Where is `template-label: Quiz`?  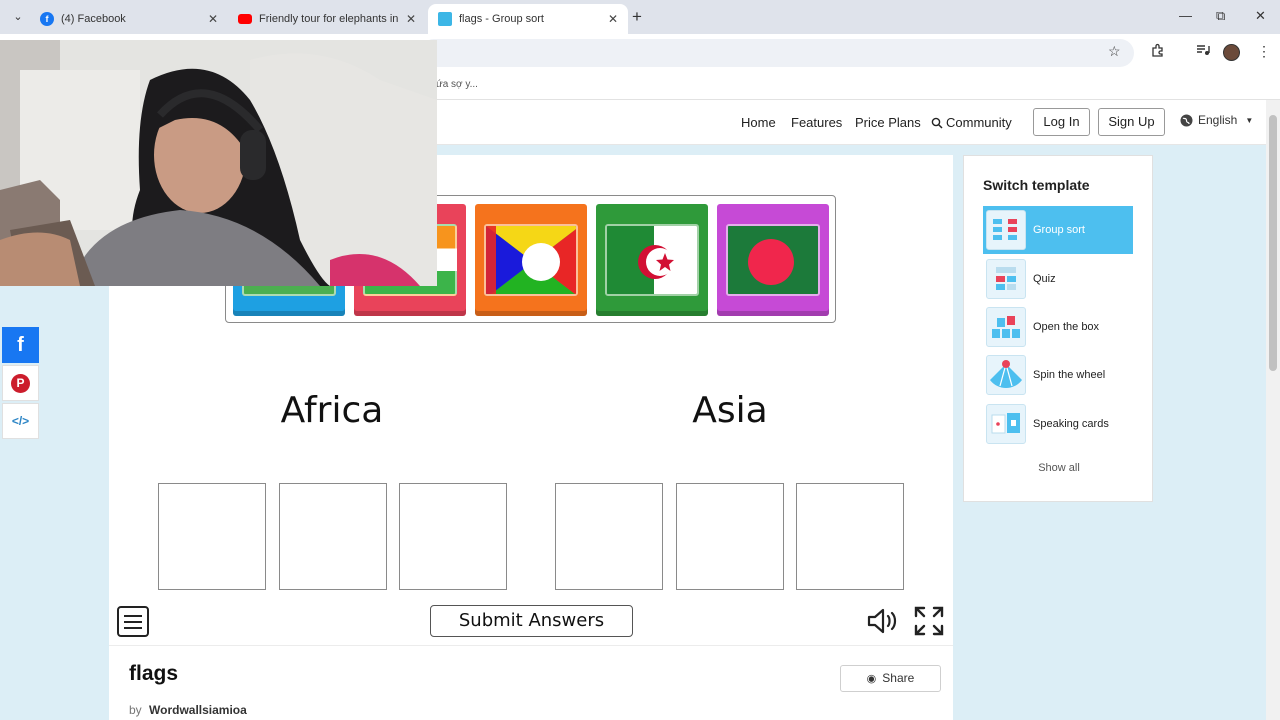 template-label: Quiz is located at coordinates (1044, 279).